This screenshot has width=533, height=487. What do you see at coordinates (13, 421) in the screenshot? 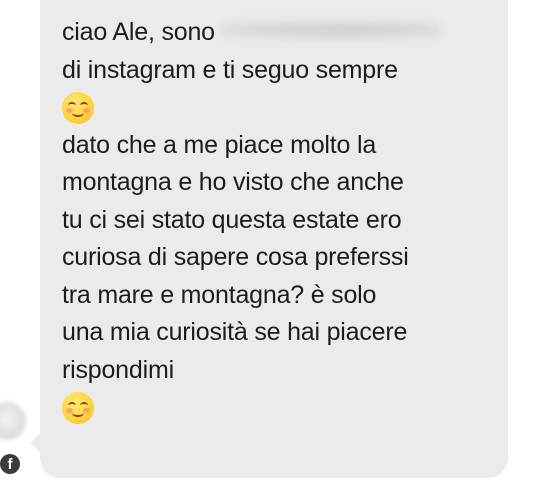
I see `sender-avatar` at bounding box center [13, 421].